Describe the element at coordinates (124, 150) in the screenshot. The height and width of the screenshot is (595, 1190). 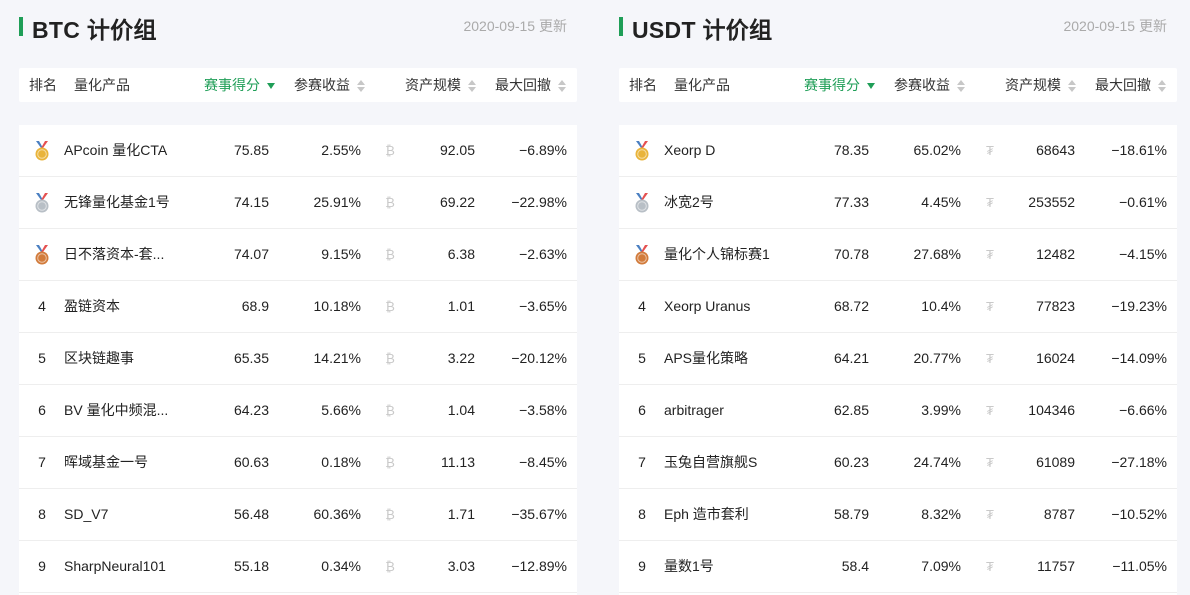
I see `product-name: APcoin 量化CTA` at that location.